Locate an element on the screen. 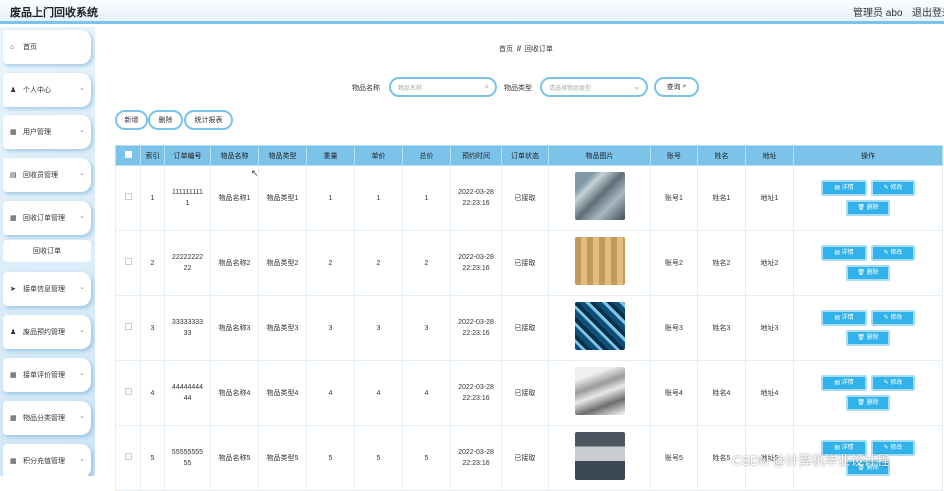 Image resolution: width=944 pixels, height=491 pixels. sidebar-item-8: ▦ 物品分类管理 ⌄ is located at coordinates (47, 418).